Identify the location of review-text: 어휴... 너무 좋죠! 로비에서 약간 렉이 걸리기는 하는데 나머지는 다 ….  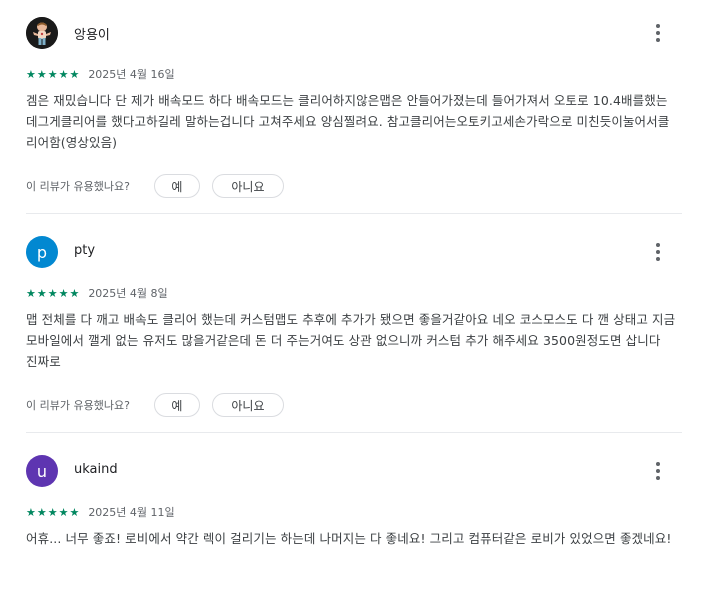
(349, 538).